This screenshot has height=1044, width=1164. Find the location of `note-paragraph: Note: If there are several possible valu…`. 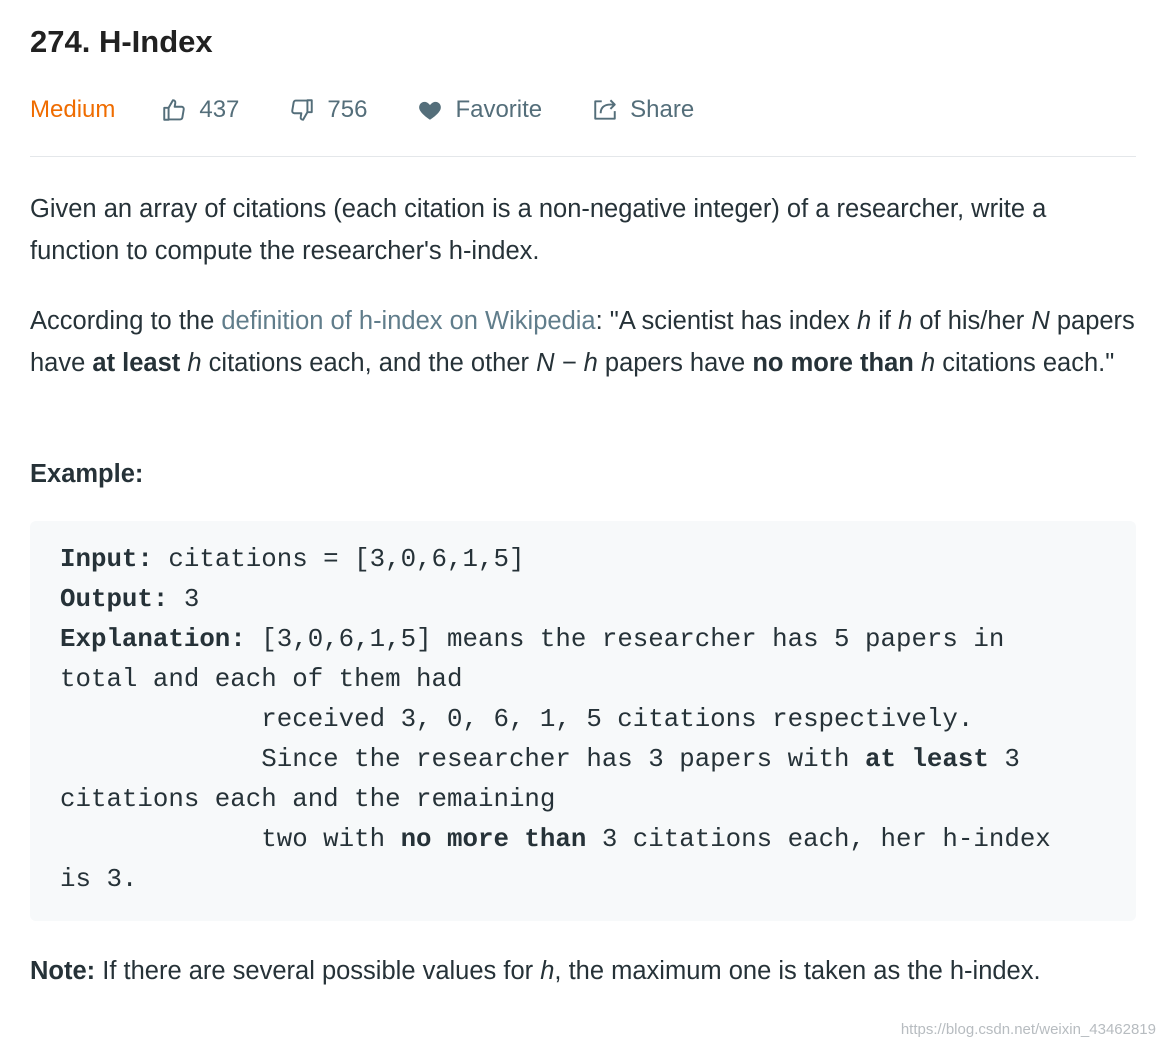

note-paragraph: Note: If there are several possible valu… is located at coordinates (583, 971).